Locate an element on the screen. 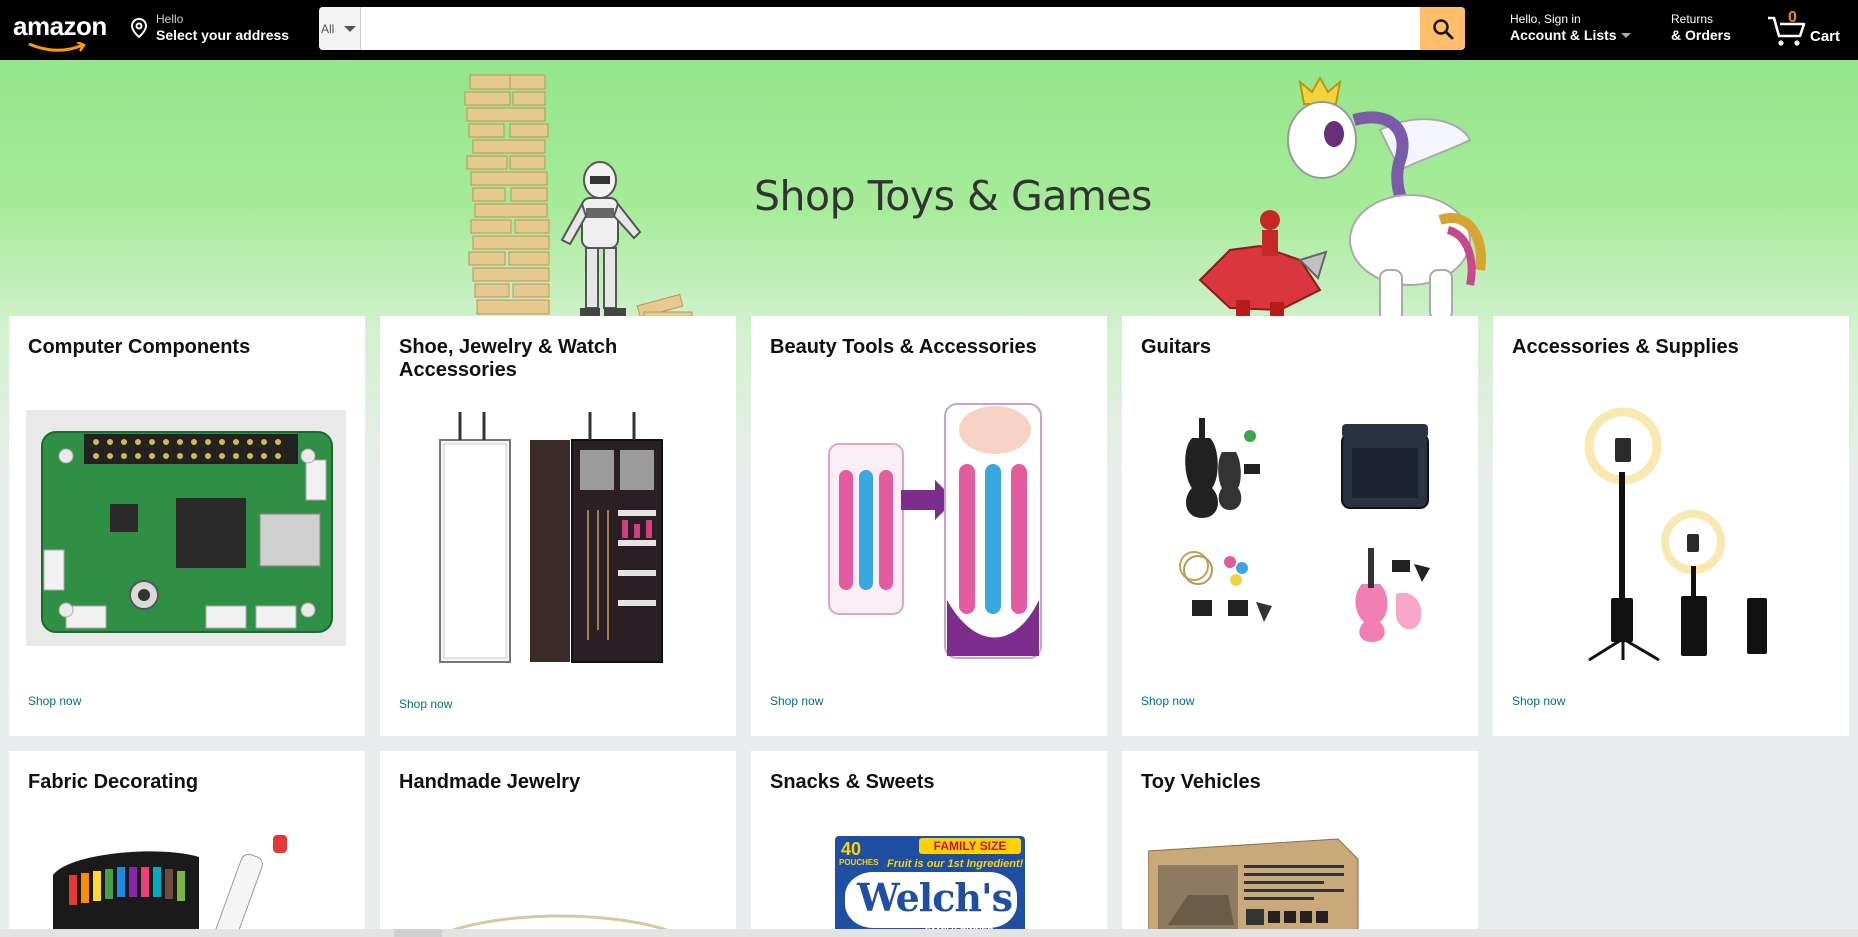  family-size-badge: FAMILY SIZE is located at coordinates (970, 846).